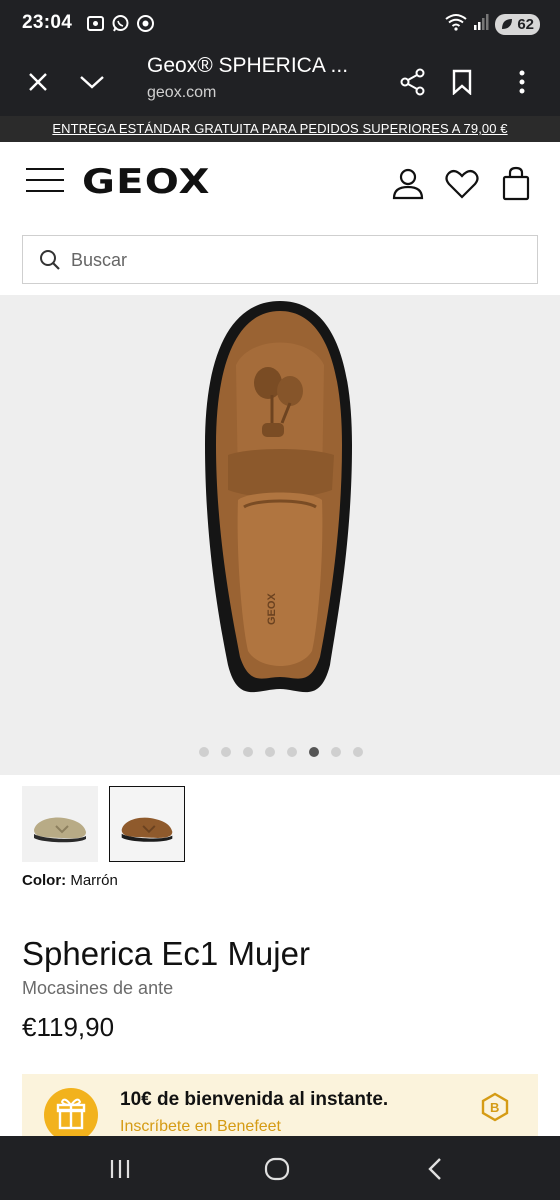 The height and width of the screenshot is (1200, 560). I want to click on color-label: Color:, so click(44, 880).